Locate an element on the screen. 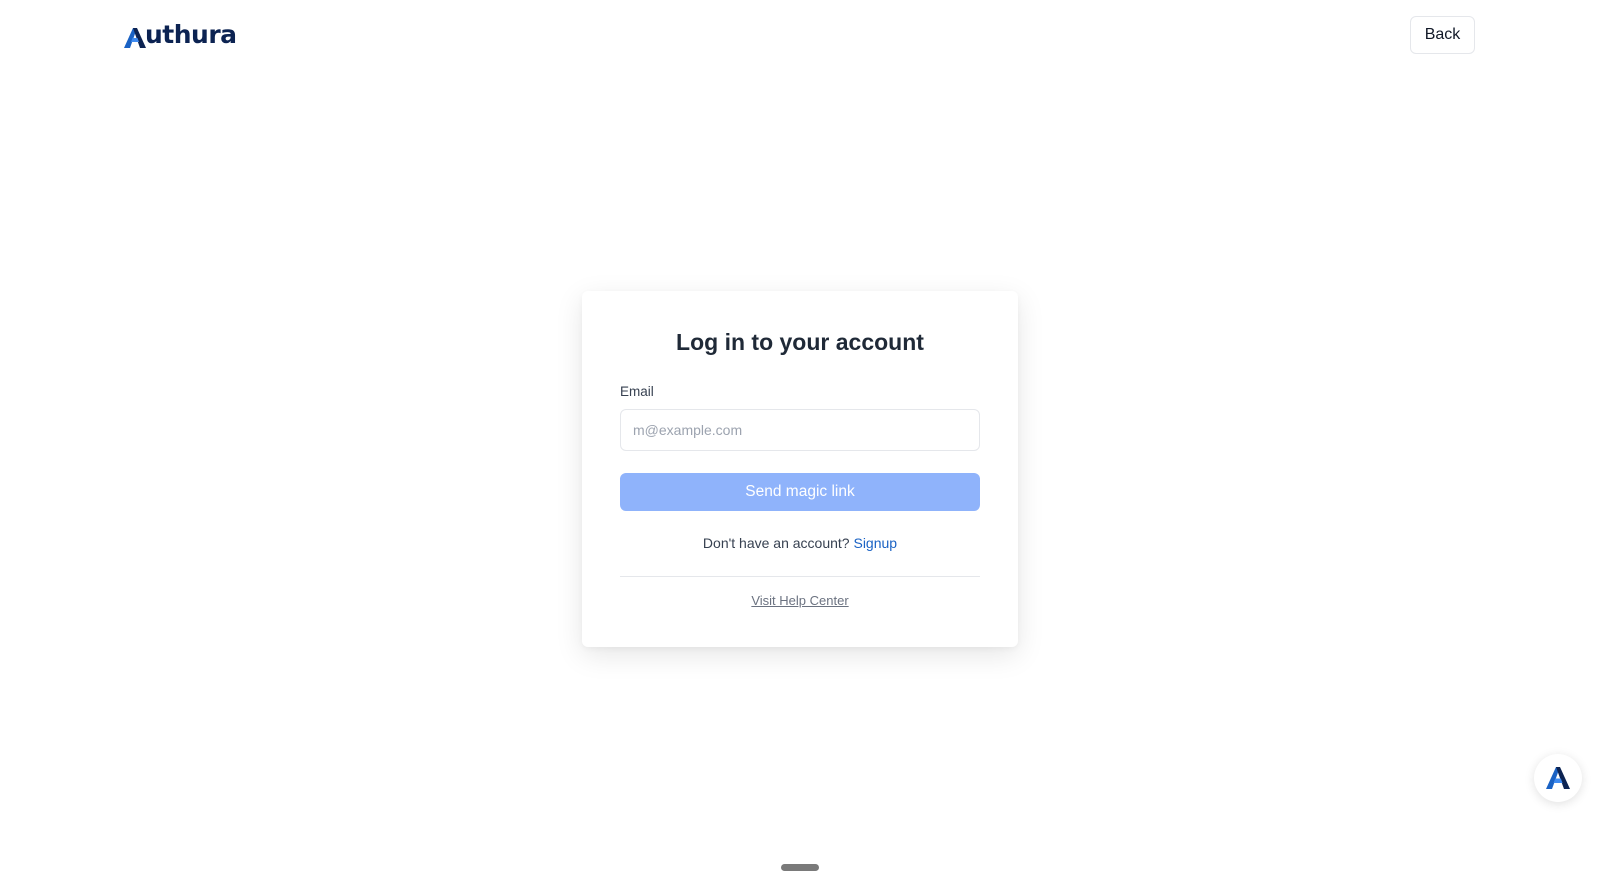 Image resolution: width=1600 pixels, height=885 pixels. authura-logo-icon is located at coordinates (135, 38).